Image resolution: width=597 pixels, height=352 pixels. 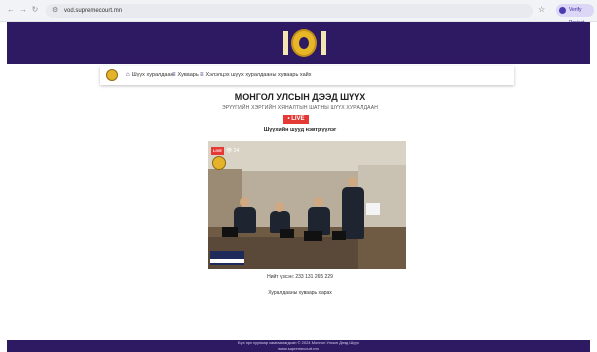 What do you see at coordinates (541, 10) in the screenshot?
I see `bookmark-star-icon: ☆` at bounding box center [541, 10].